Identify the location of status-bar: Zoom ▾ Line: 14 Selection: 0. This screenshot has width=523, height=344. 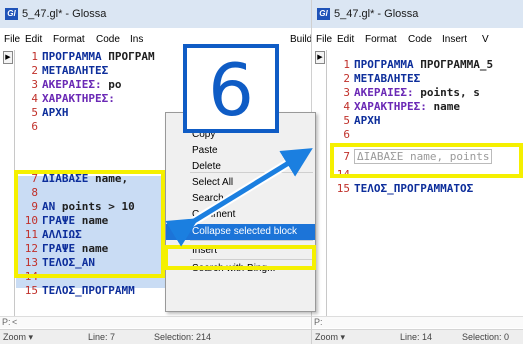
(417, 336).